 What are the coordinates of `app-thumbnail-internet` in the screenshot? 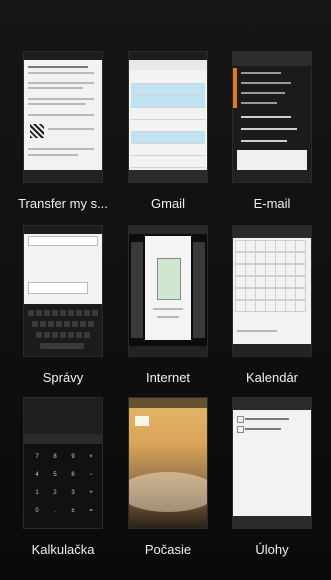 It's located at (168, 291).